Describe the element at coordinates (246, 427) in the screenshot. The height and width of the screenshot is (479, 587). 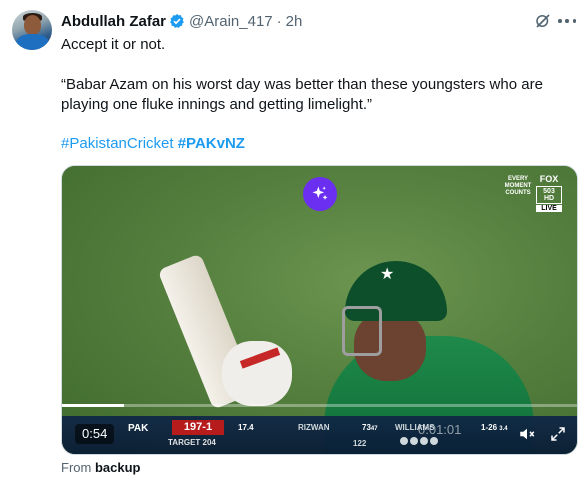
I see `overs-count: 17.4` at that location.